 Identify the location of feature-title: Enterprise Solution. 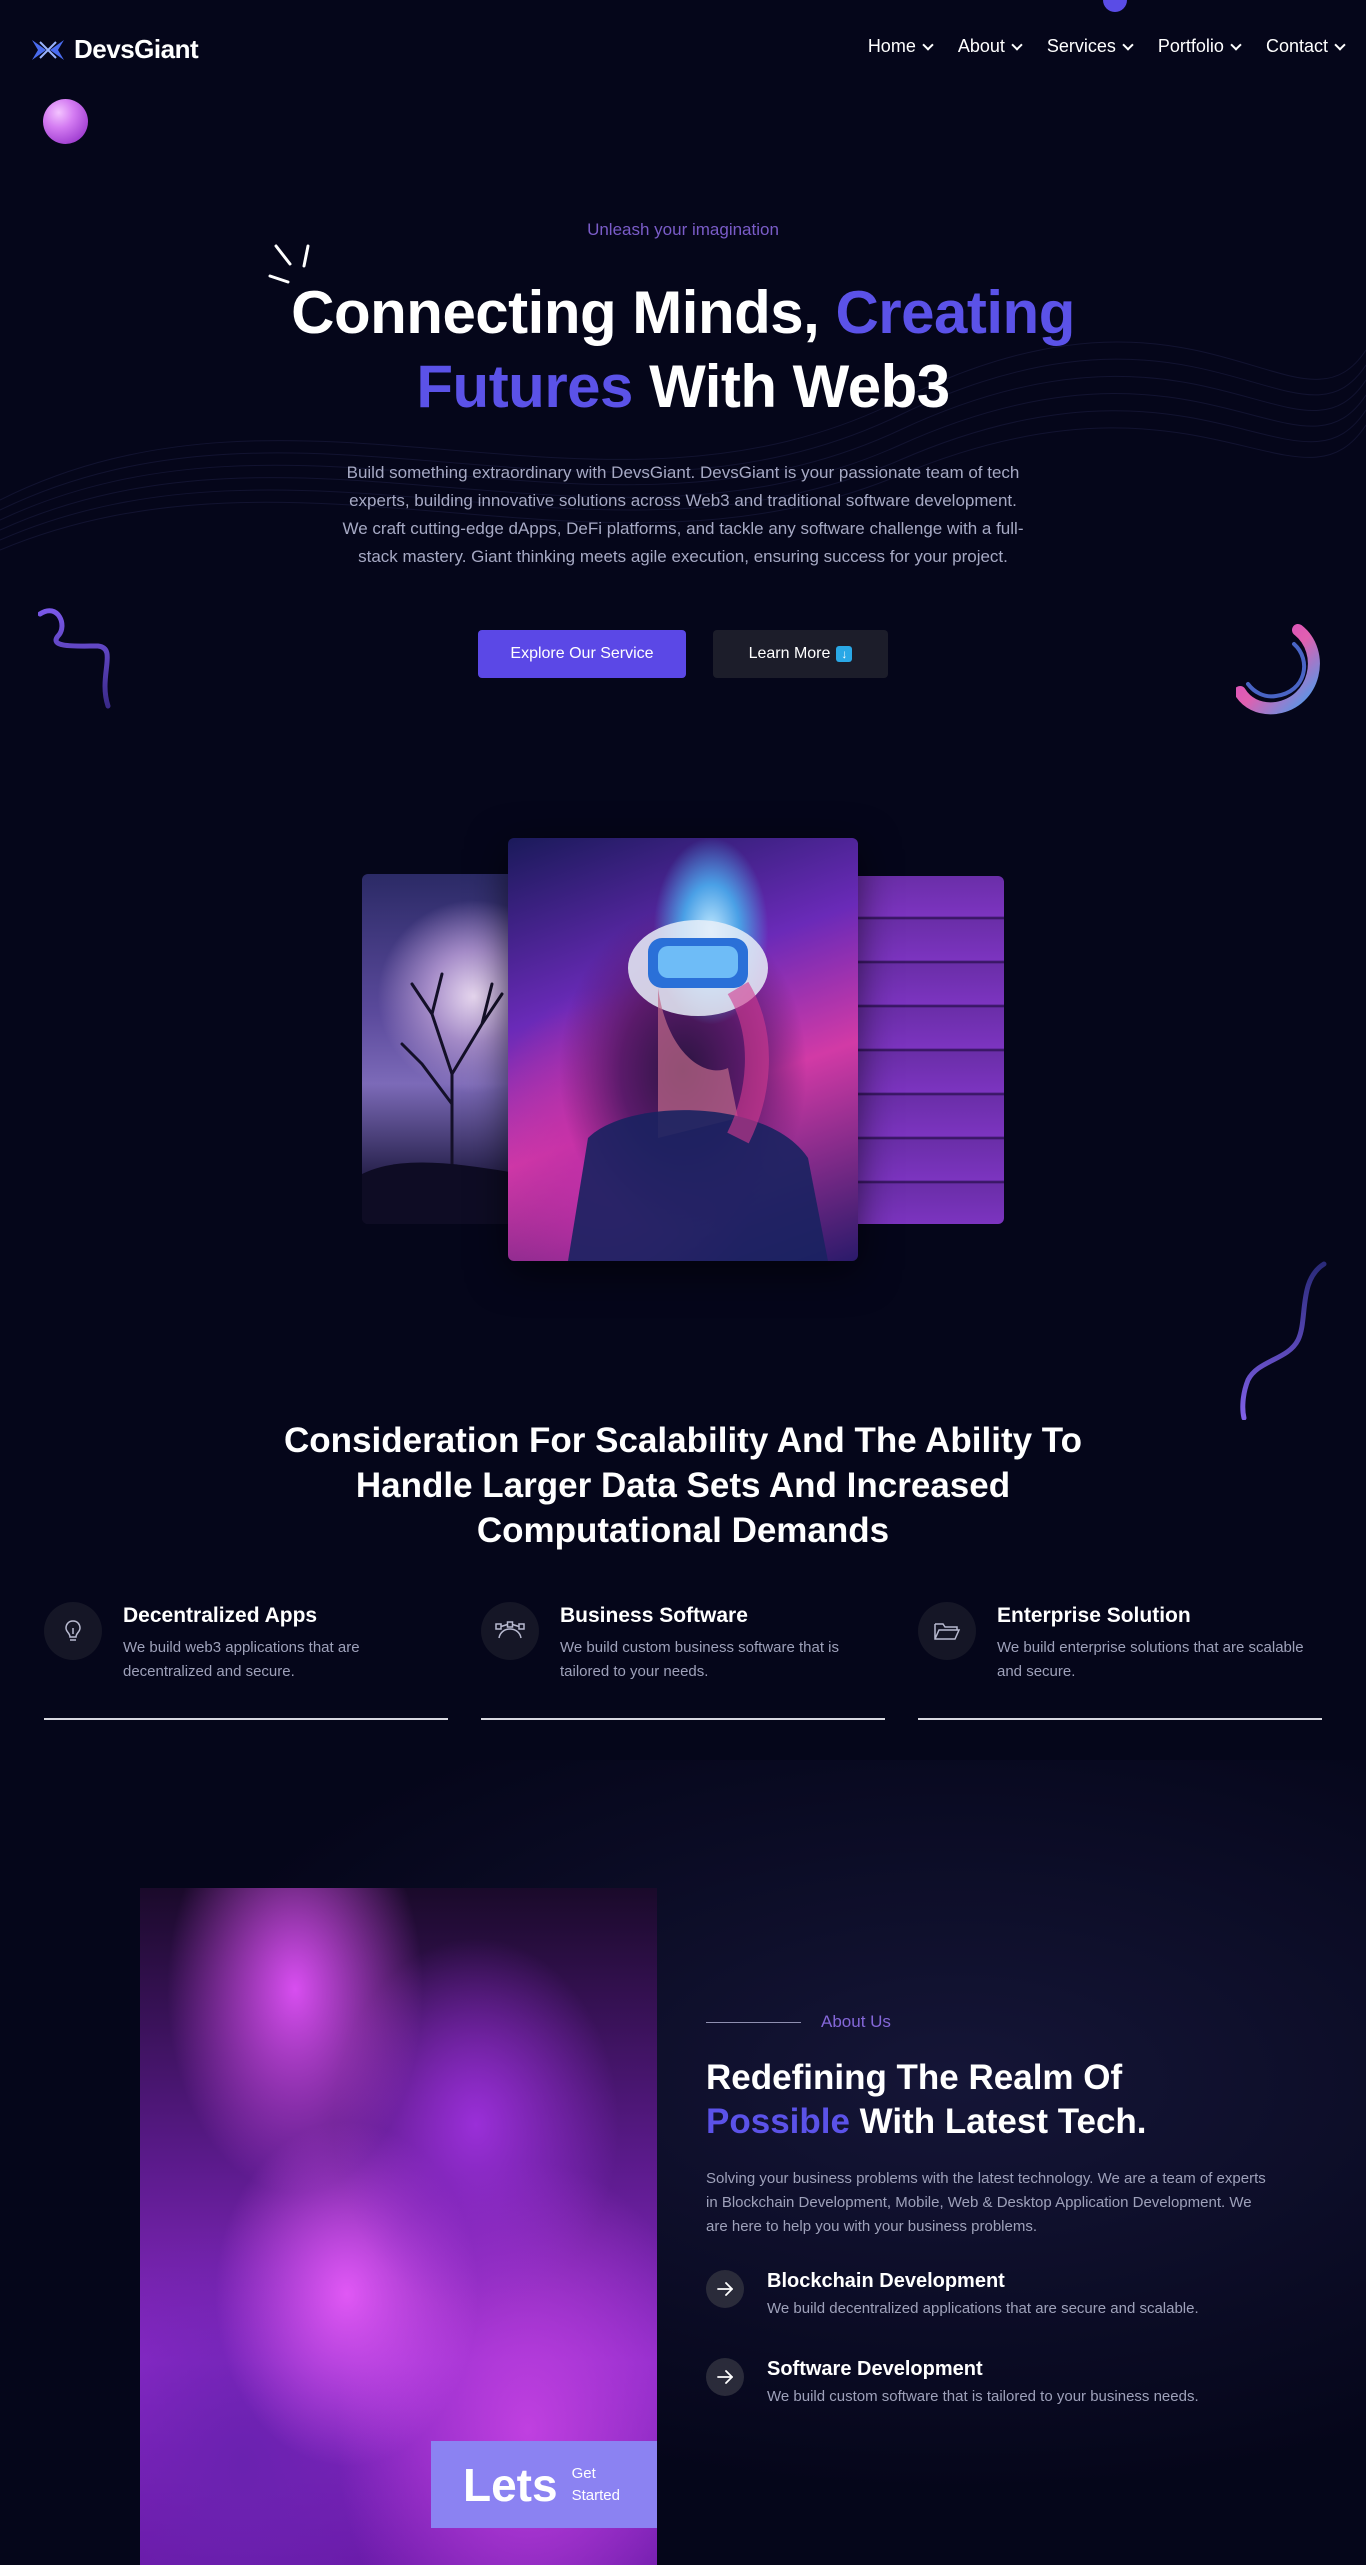
(1094, 1615).